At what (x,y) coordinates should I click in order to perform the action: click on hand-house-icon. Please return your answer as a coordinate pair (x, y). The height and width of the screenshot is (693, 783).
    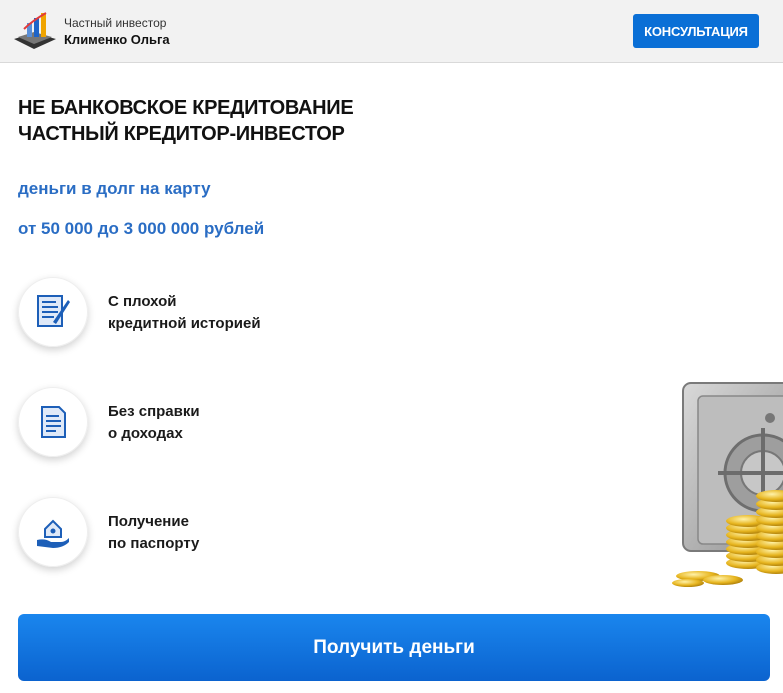
    Looking at the image, I should click on (53, 533).